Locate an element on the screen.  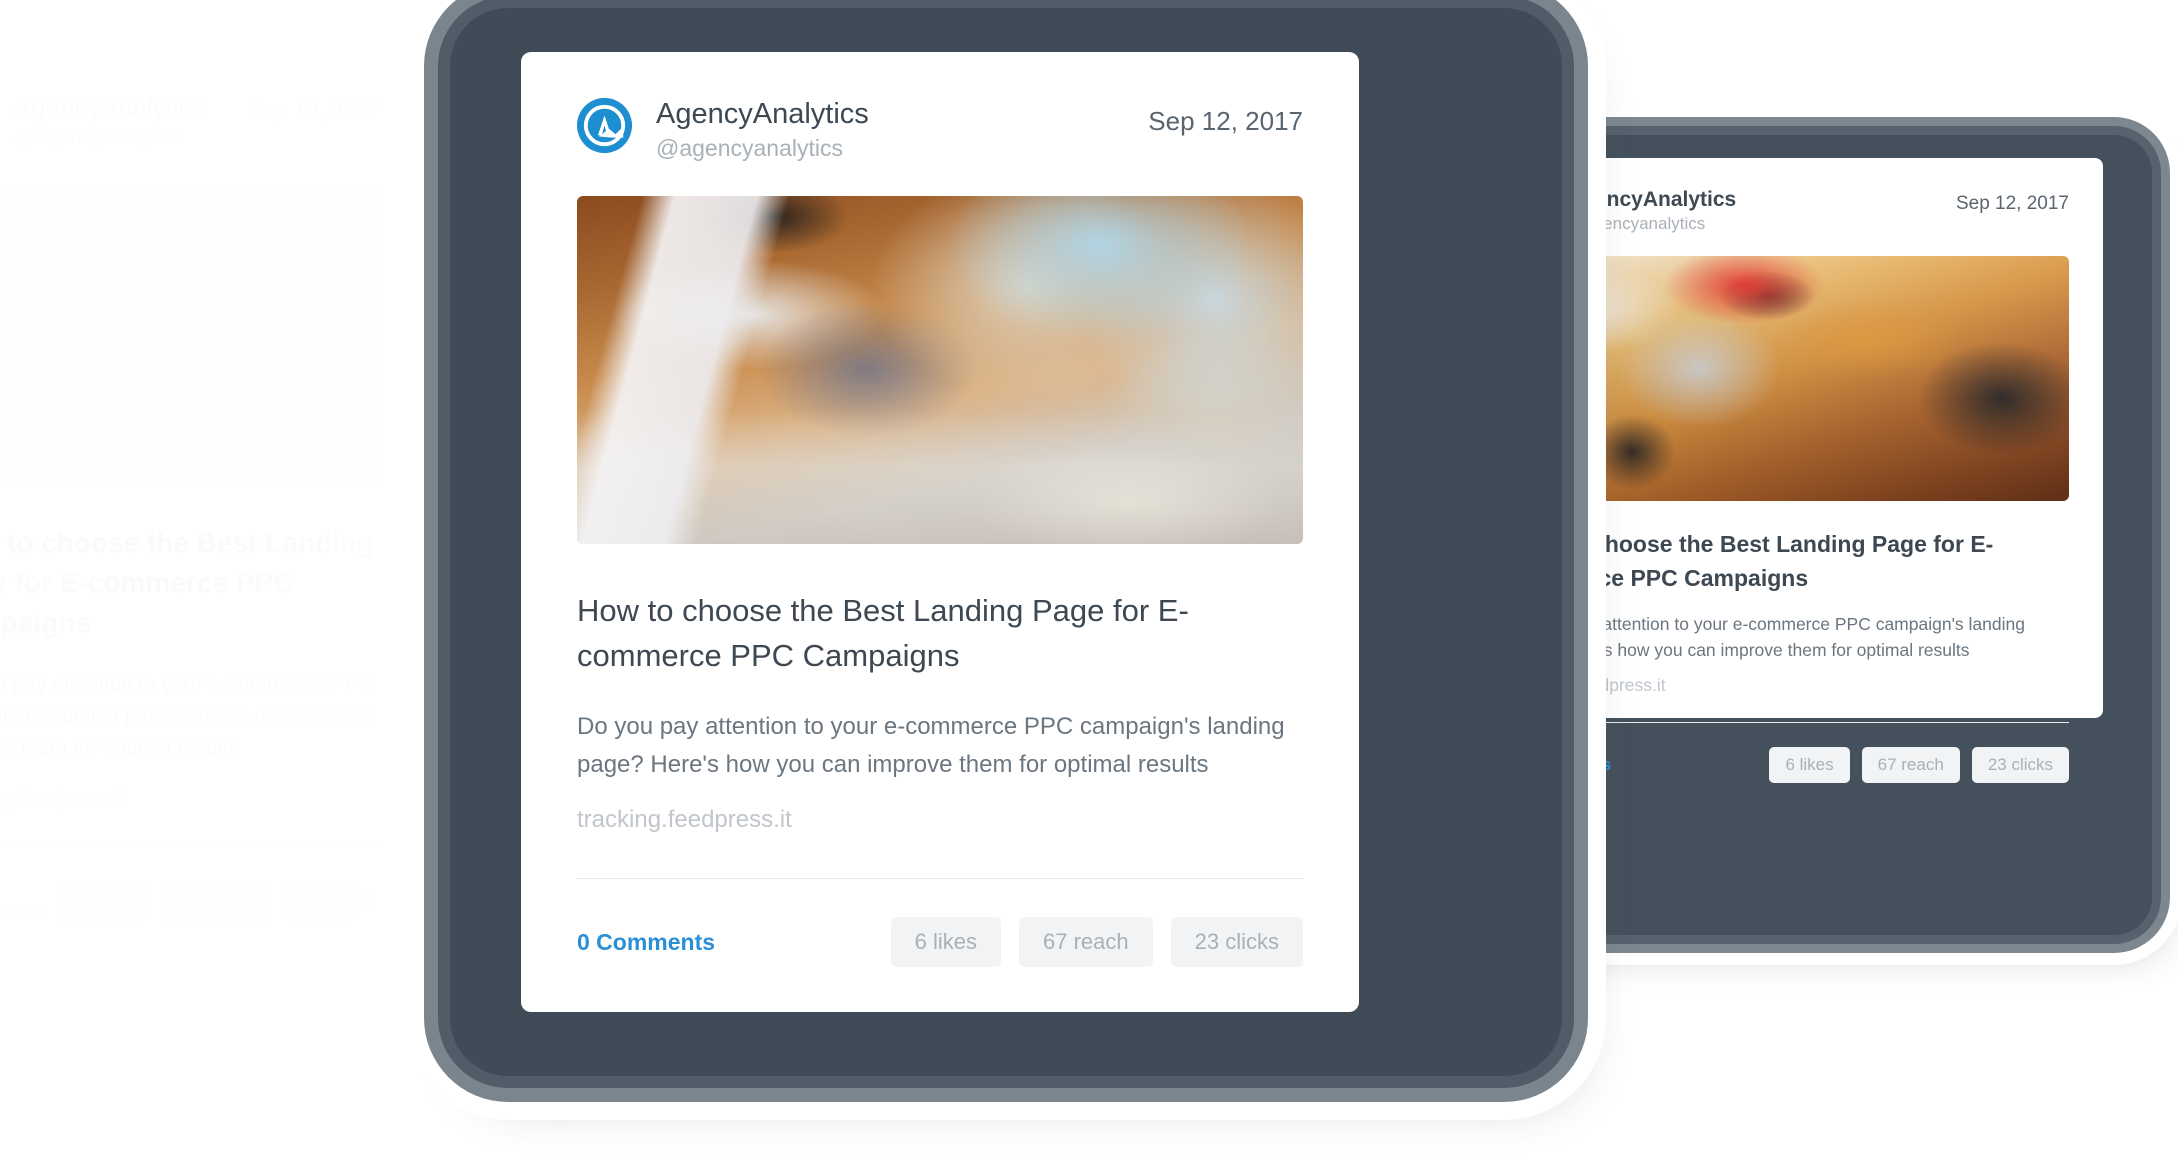
person-typing-on-laptop-at-desk-photo is located at coordinates (940, 370).